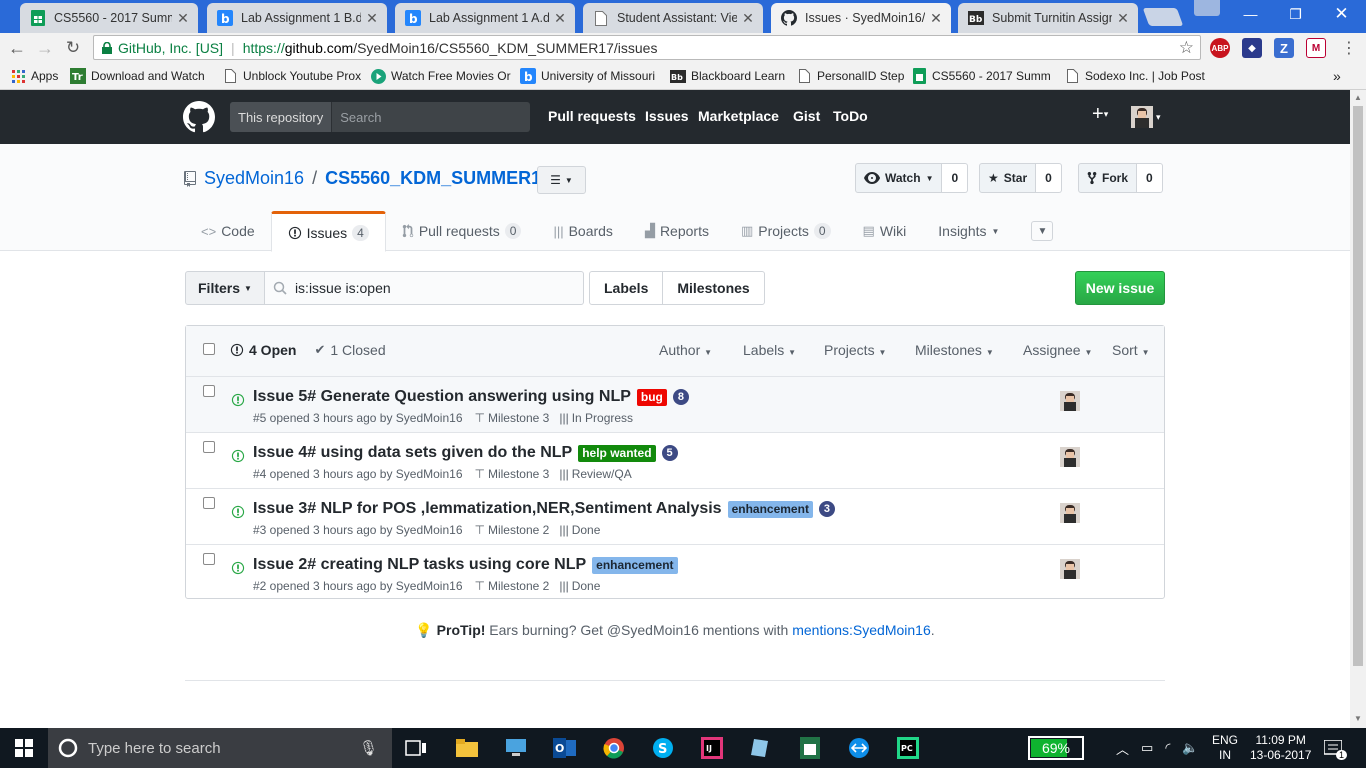 This screenshot has height=768, width=1366. What do you see at coordinates (1295, 14) in the screenshot?
I see `maximize-icon: ❐` at bounding box center [1295, 14].